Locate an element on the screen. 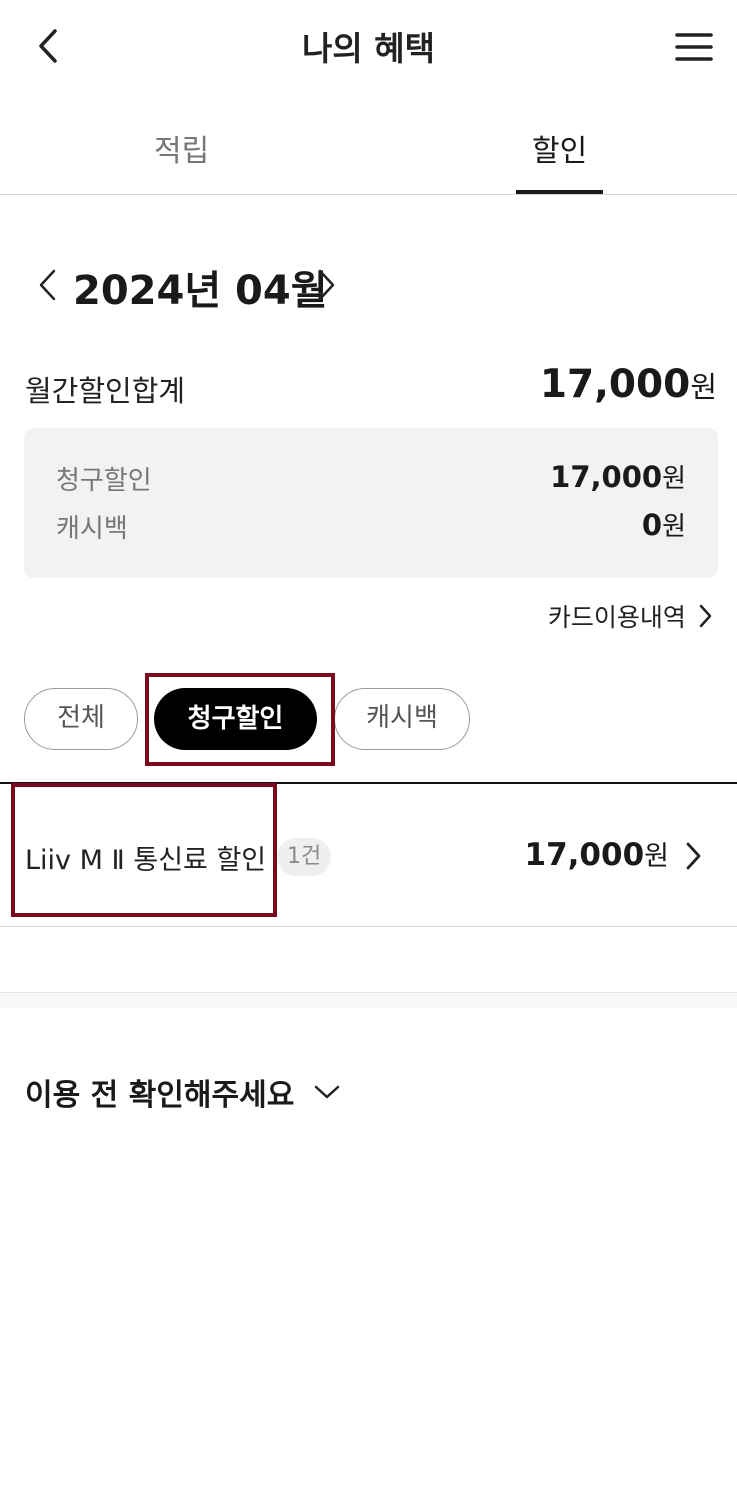  summary-number: 0 is located at coordinates (652, 525).